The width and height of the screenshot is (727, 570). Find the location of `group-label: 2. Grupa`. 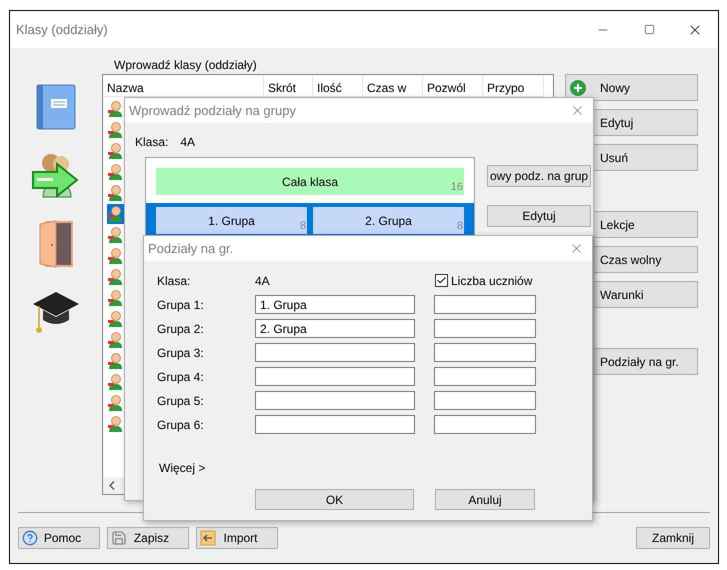

group-label: 2. Grupa is located at coordinates (388, 221).